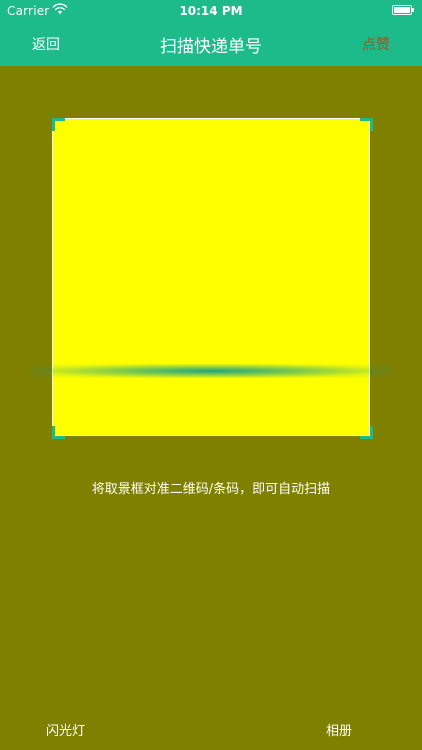 The width and height of the screenshot is (422, 750). What do you see at coordinates (211, 371) in the screenshot?
I see `scan-line` at bounding box center [211, 371].